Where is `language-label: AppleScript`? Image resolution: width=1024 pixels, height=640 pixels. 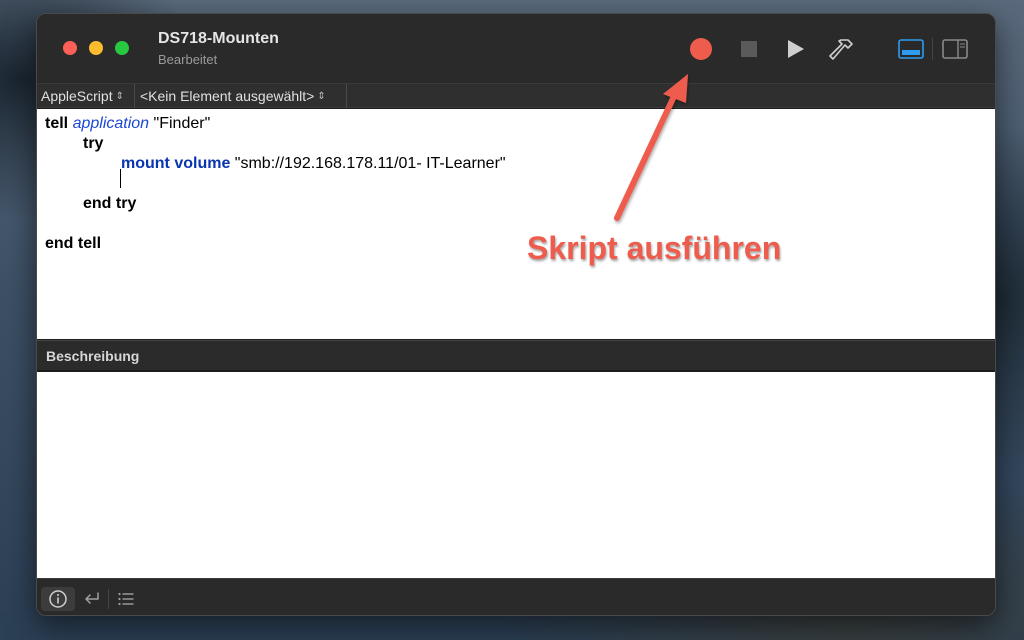 language-label: AppleScript is located at coordinates (77, 96).